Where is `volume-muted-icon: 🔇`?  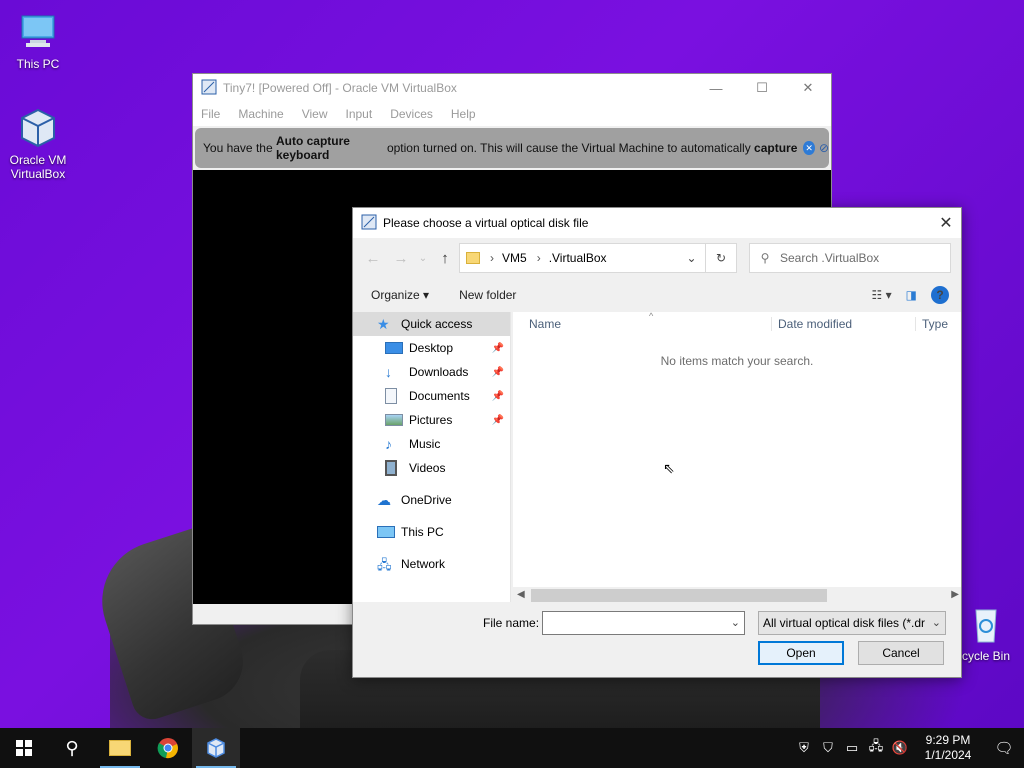
volume-muted-icon: 🔇 is located at coordinates (900, 748).